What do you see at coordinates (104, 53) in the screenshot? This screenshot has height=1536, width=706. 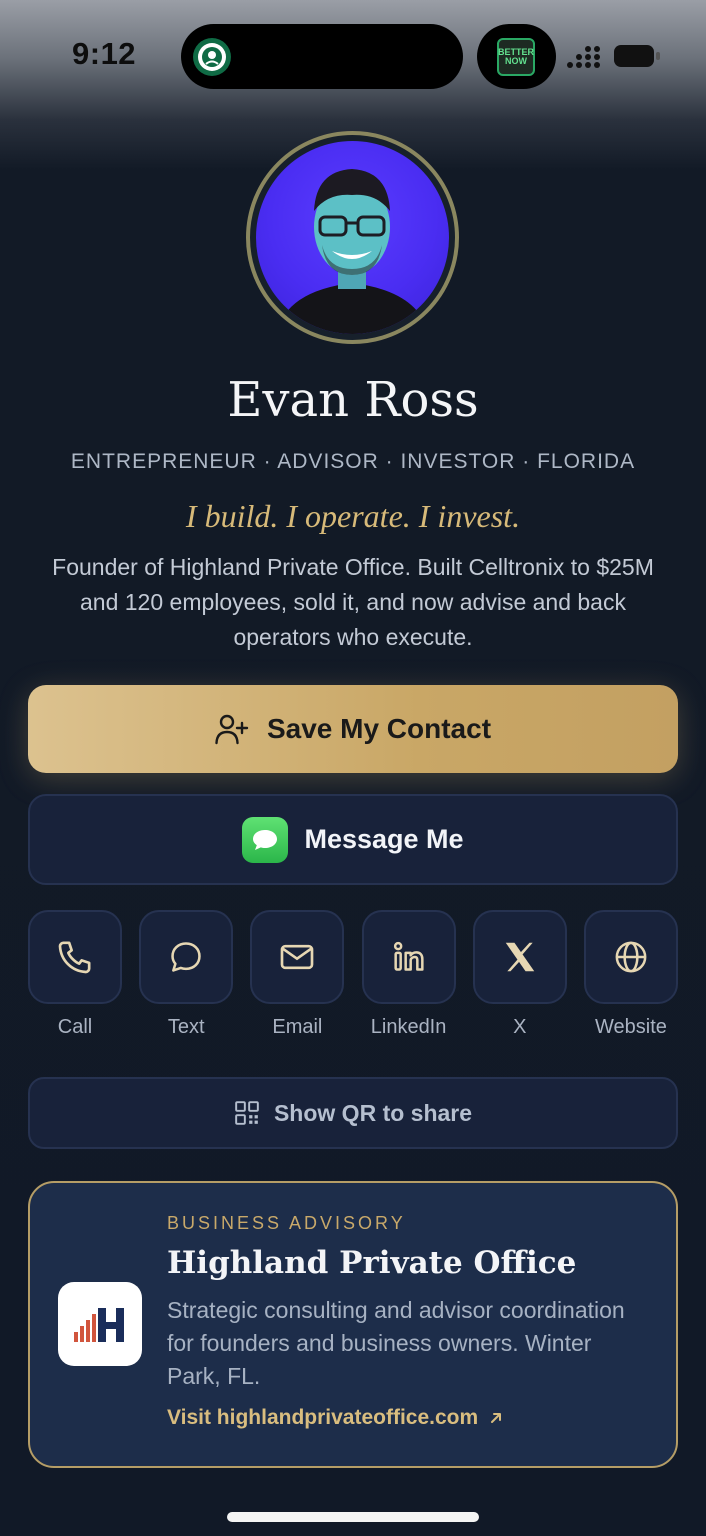 I see `status-time: 9:12` at bounding box center [104, 53].